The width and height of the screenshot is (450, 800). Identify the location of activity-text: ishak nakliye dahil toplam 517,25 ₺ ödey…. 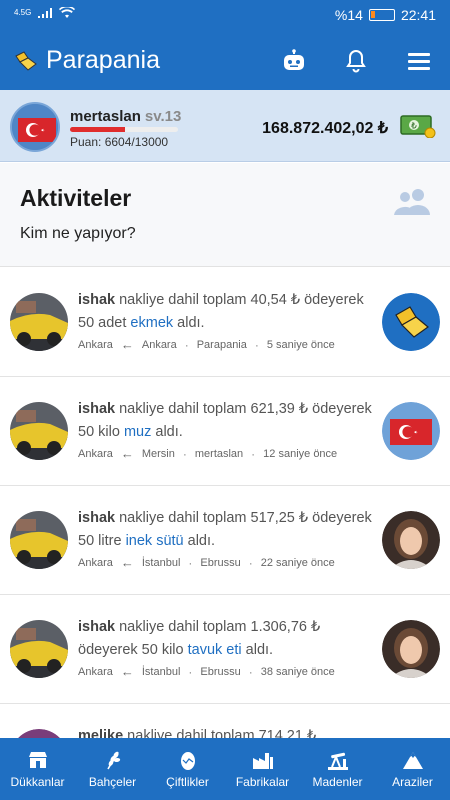
(226, 530).